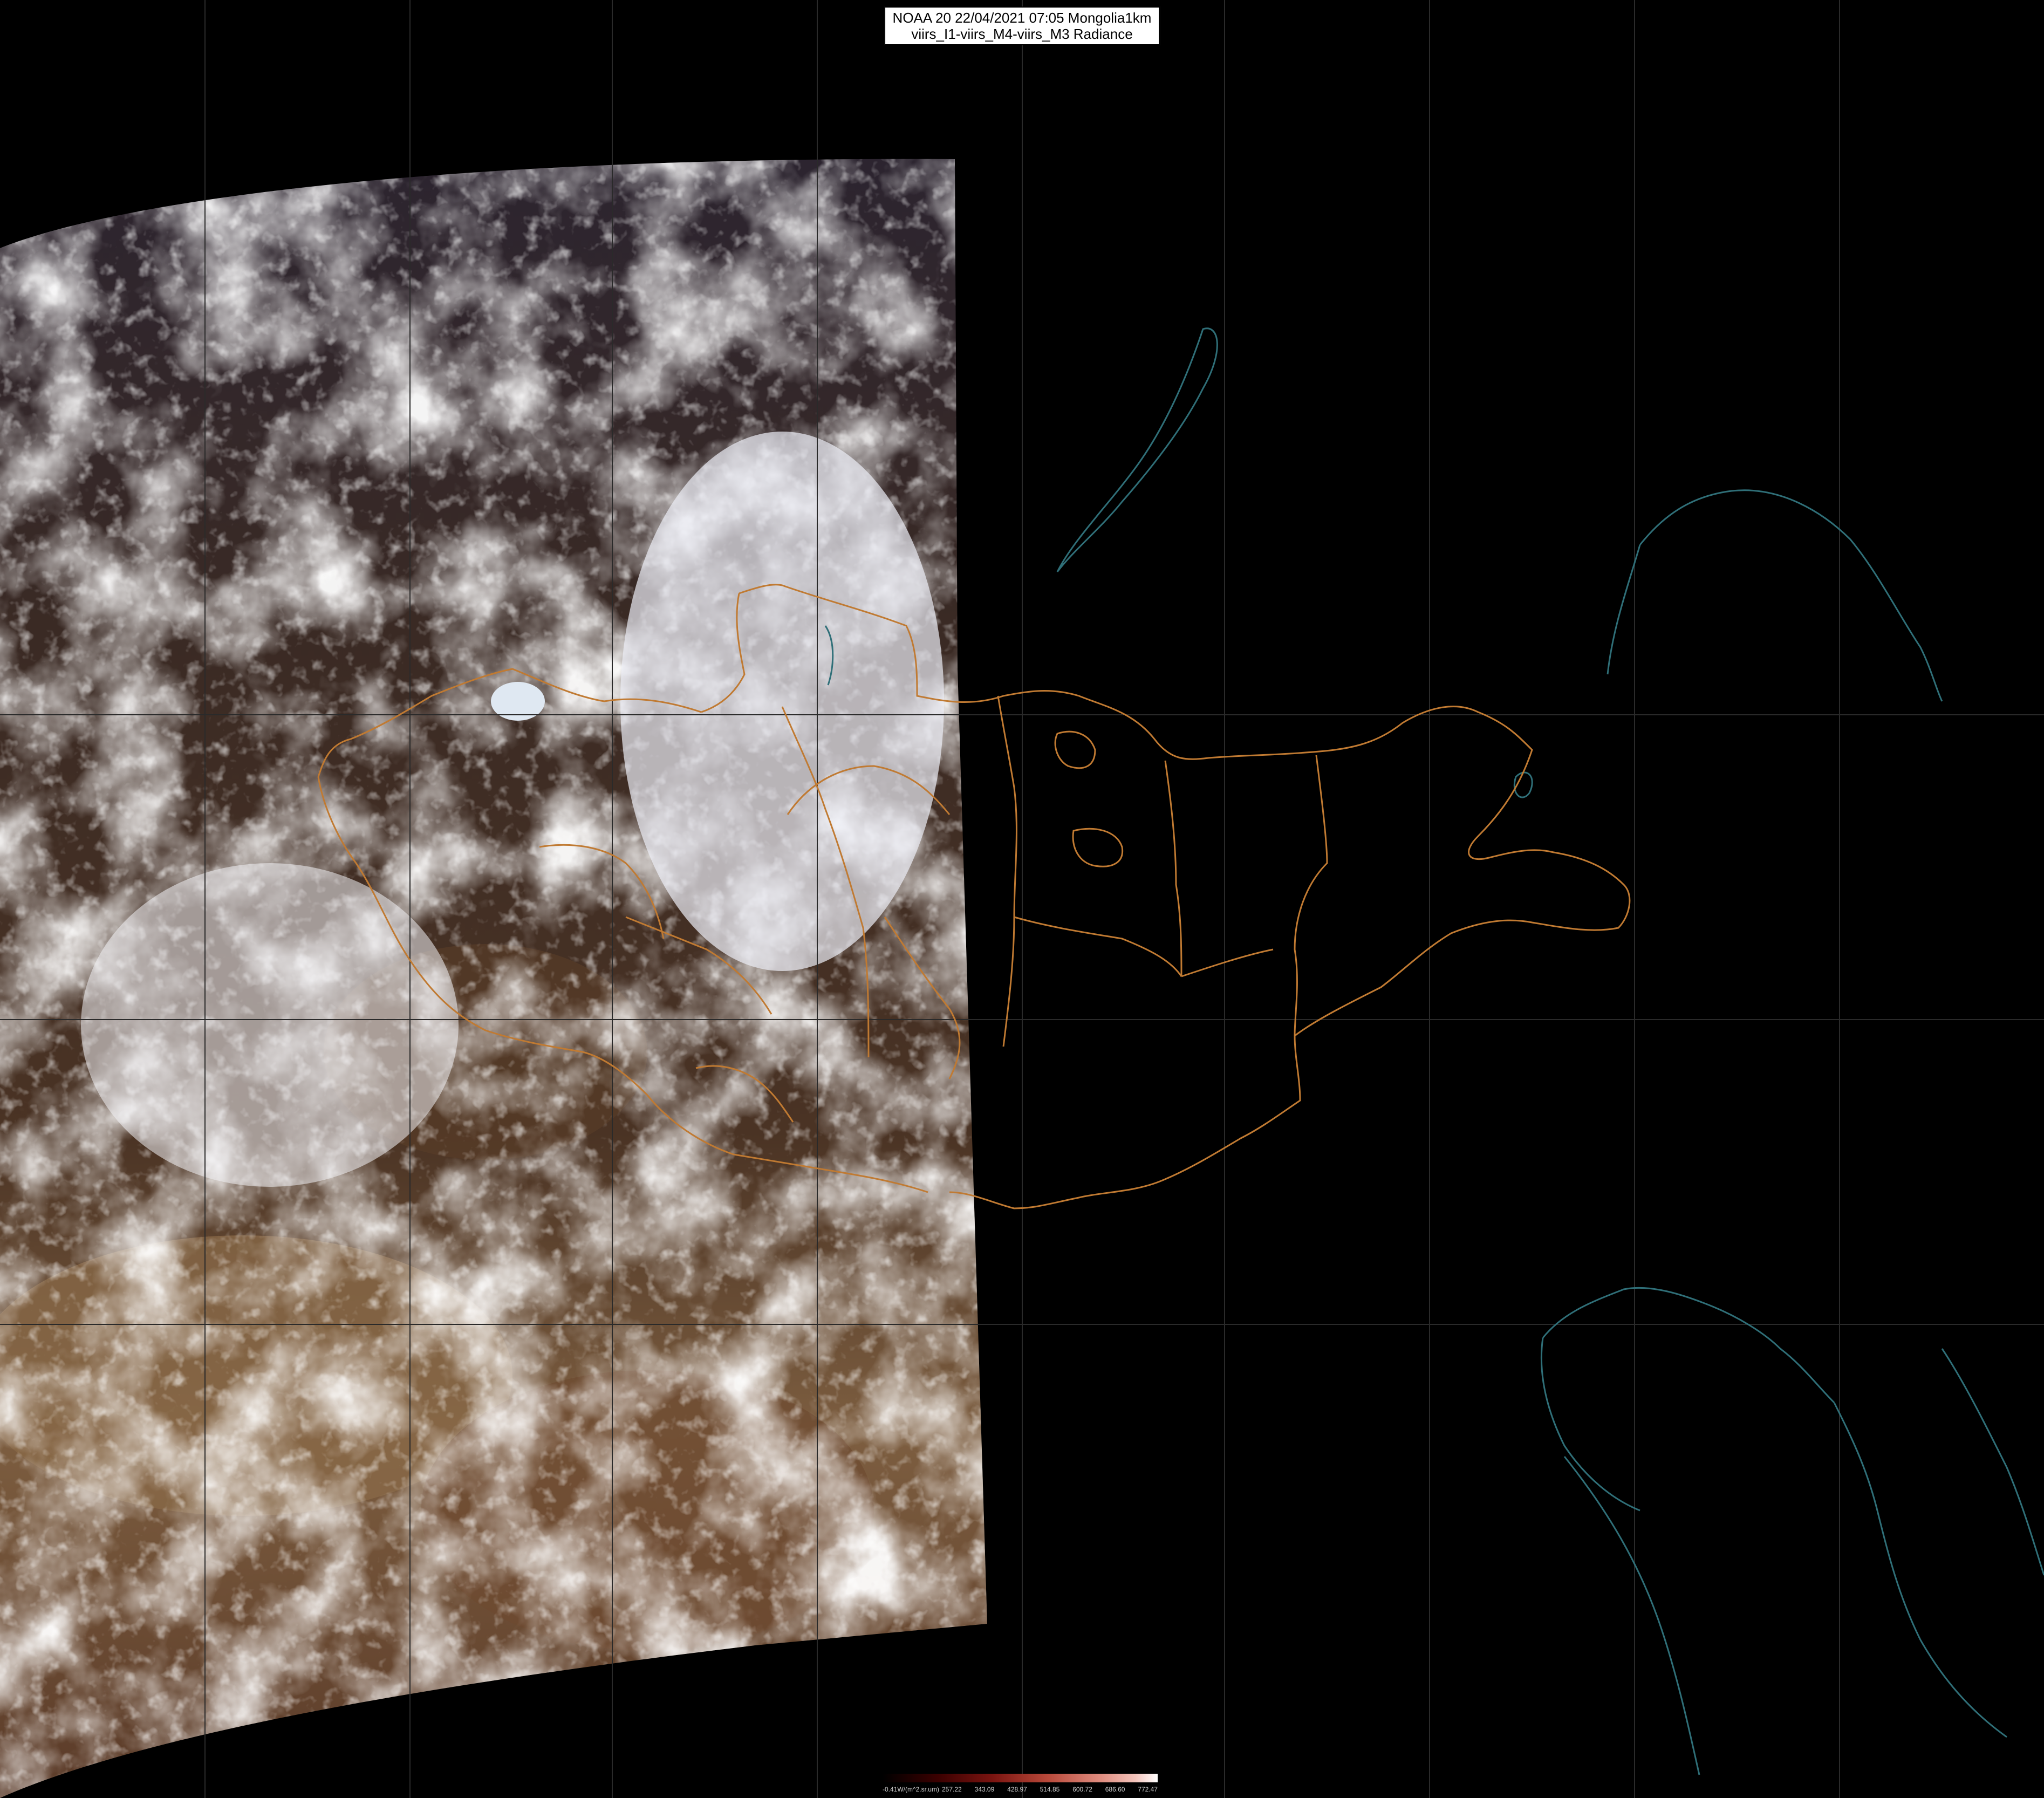 This screenshot has height=1798, width=2044. What do you see at coordinates (1022, 34) in the screenshot?
I see `title-line-2: viirs_I1-viirs_M4-viirs_M3 Radiance` at bounding box center [1022, 34].